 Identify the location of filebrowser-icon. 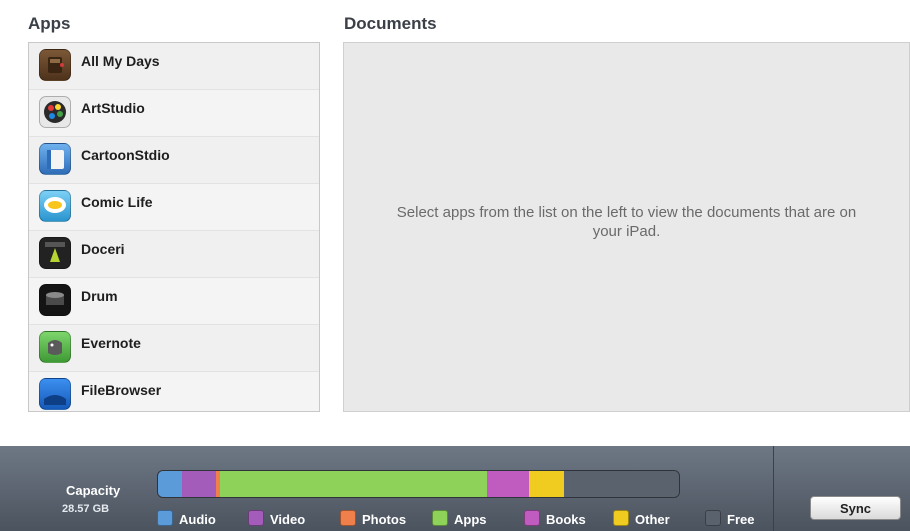
(55, 394).